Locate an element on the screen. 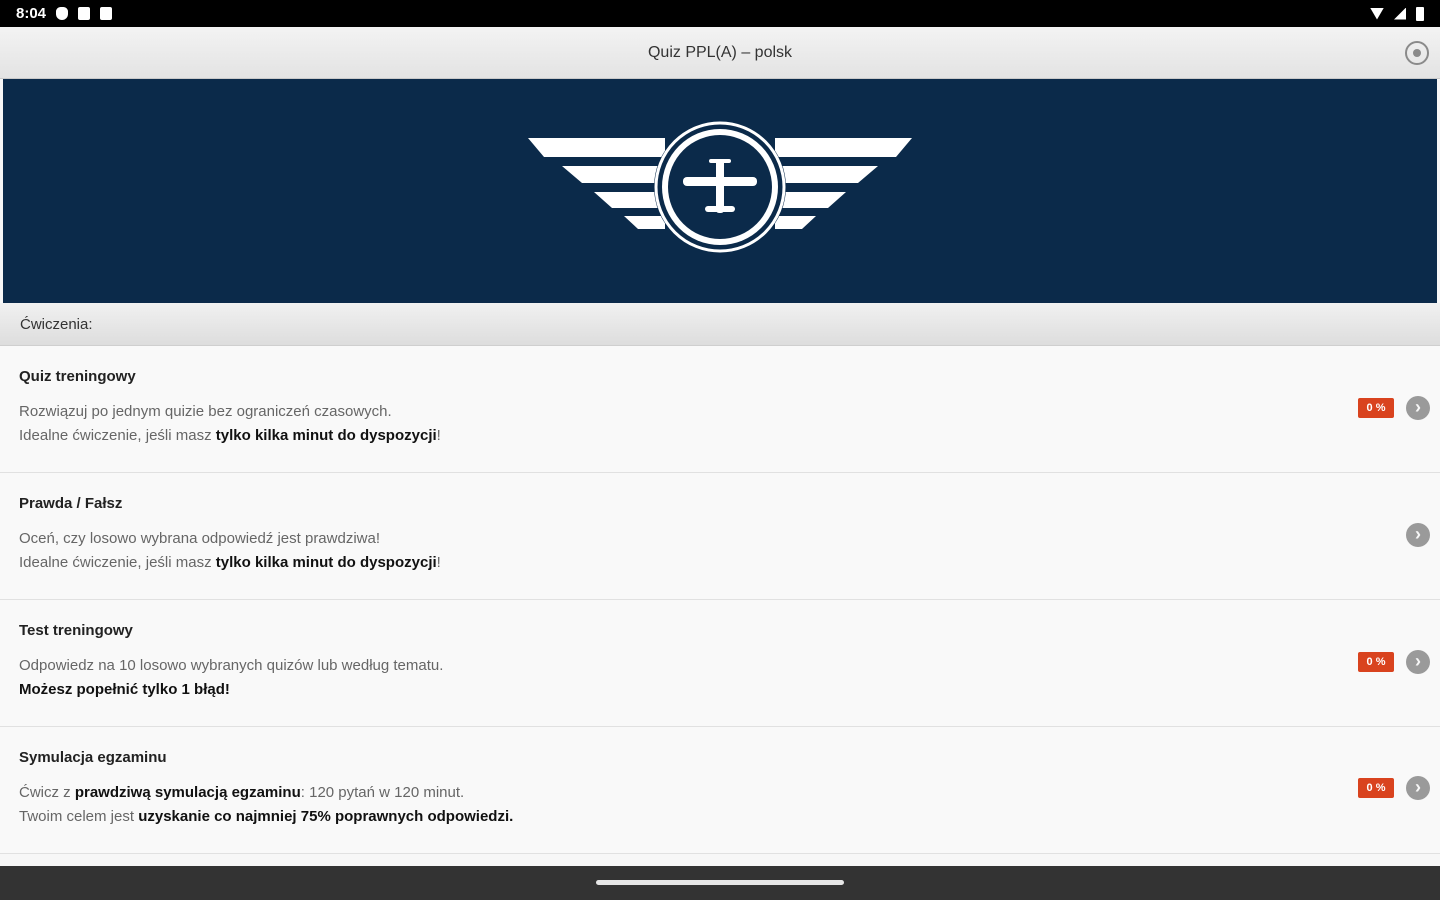 The height and width of the screenshot is (900, 1440). section-header: Ćwiczenia: is located at coordinates (720, 324).